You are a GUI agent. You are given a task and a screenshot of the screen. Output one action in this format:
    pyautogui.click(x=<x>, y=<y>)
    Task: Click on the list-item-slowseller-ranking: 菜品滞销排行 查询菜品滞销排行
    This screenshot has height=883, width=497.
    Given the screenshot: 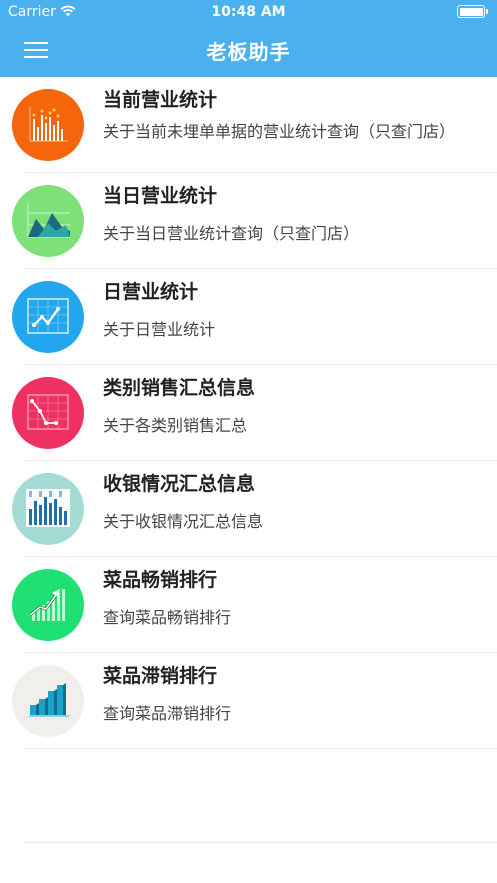 What is the action you would take?
    pyautogui.click(x=248, y=701)
    